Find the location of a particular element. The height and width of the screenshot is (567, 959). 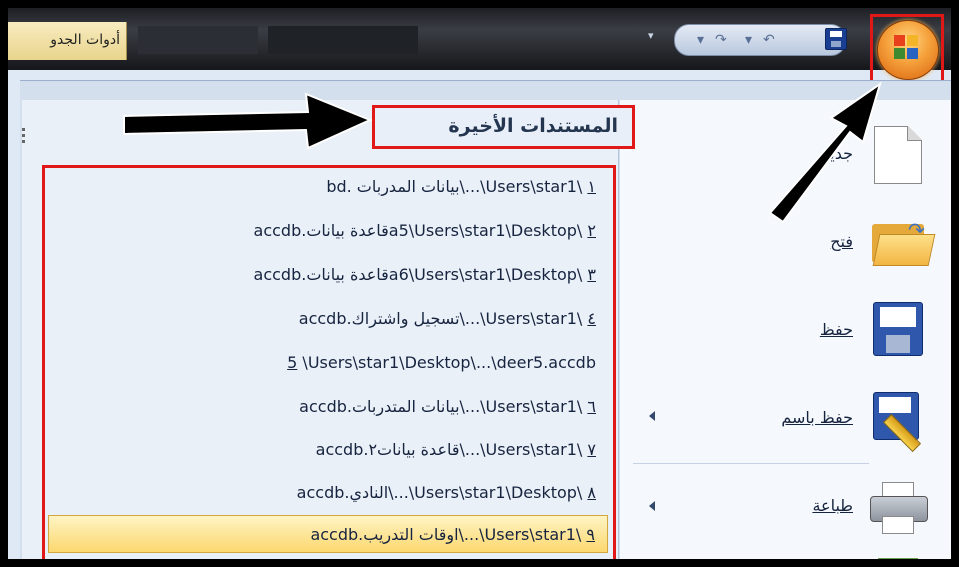

arrow-to-heading-icon is located at coordinates (248, 121).